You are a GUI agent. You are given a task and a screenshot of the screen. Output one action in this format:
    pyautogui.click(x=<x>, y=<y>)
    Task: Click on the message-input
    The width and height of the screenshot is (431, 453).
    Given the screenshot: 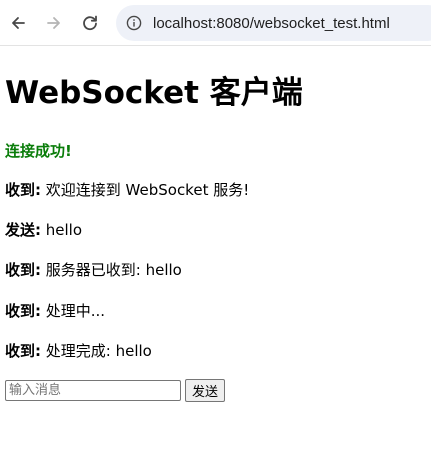 What is the action you would take?
    pyautogui.click(x=93, y=390)
    